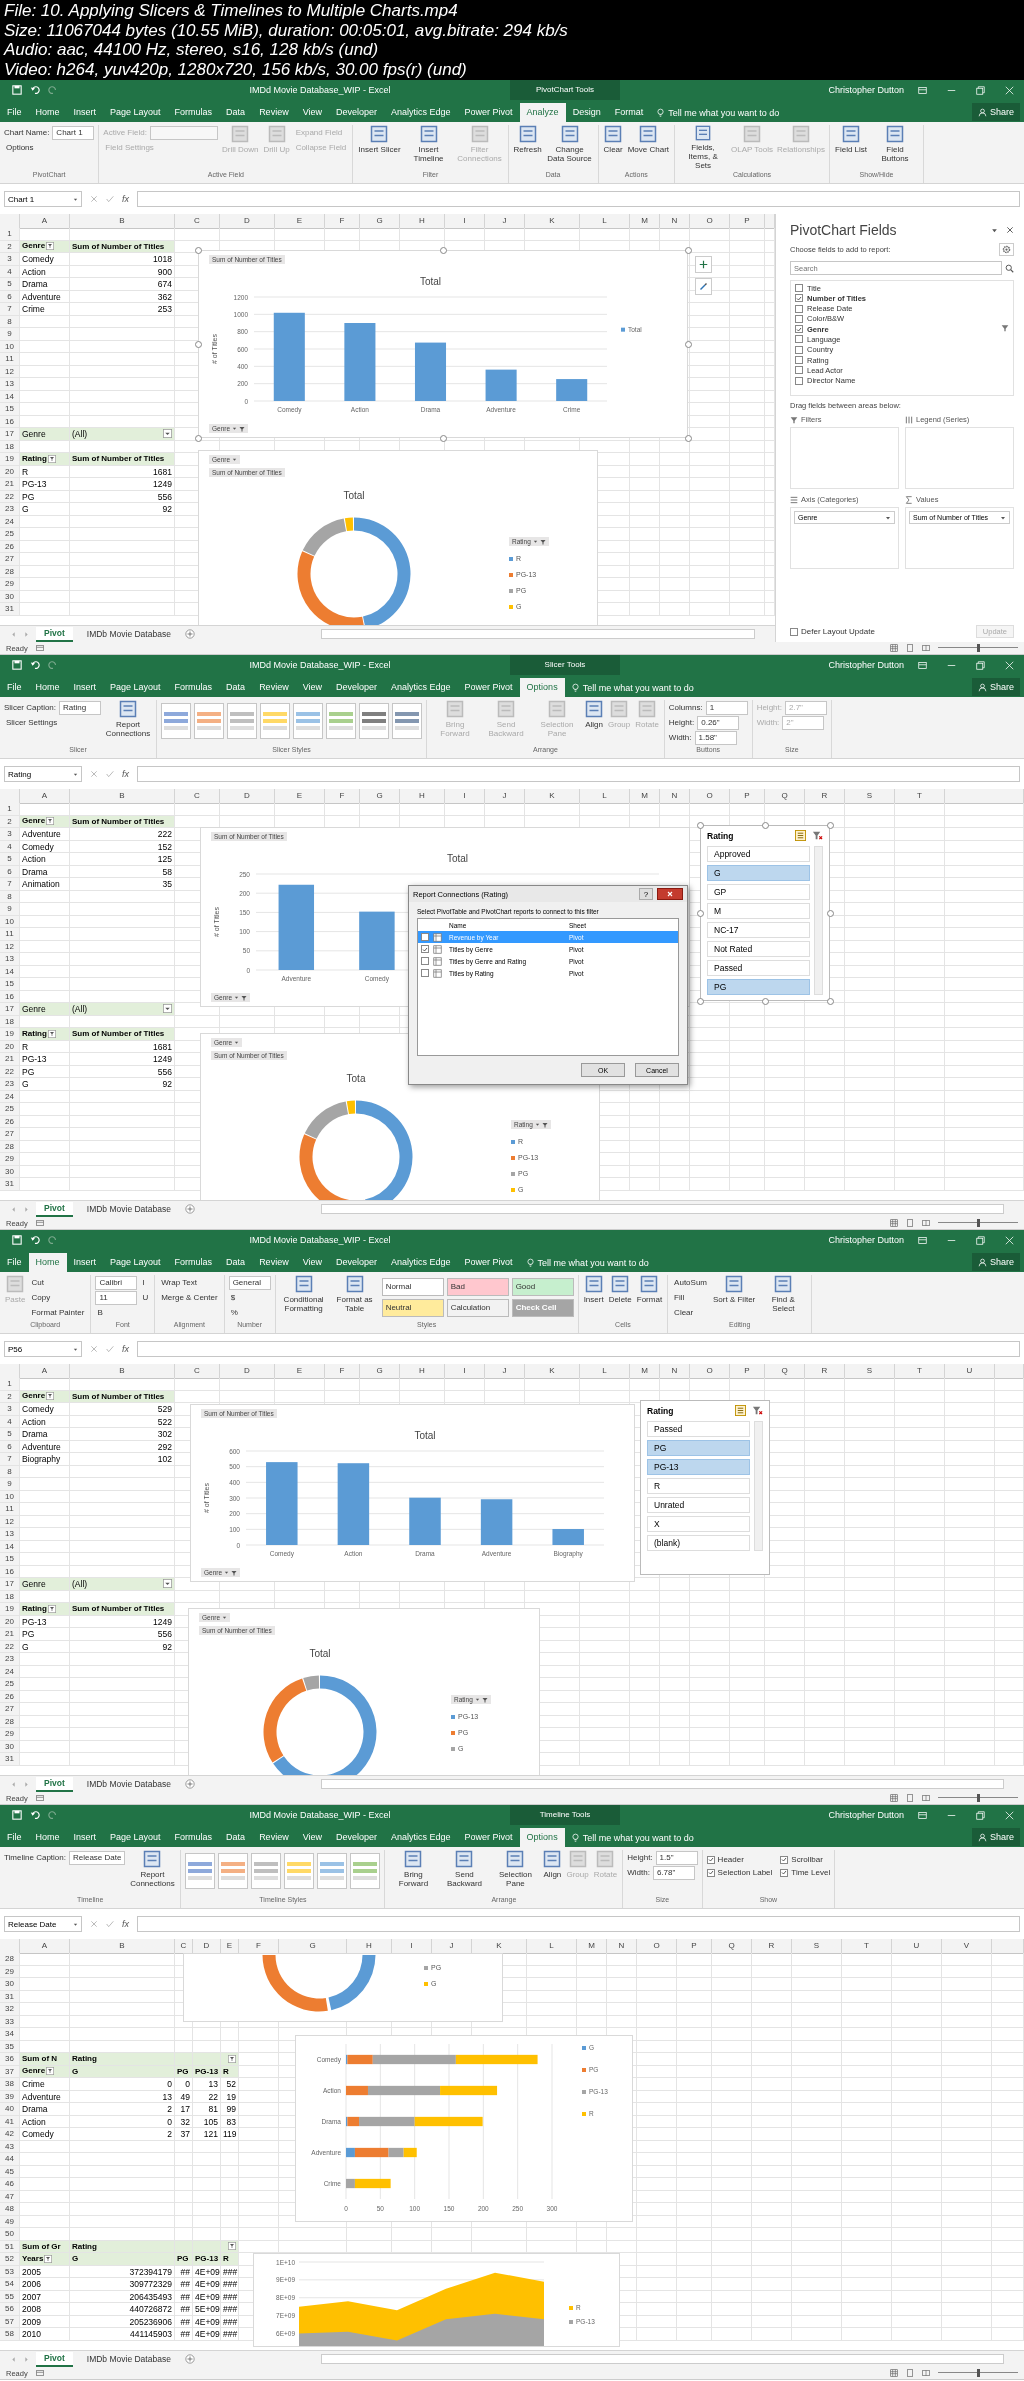 The width and height of the screenshot is (1024, 2381). I want to click on table-cell: 121, so click(207, 2134).